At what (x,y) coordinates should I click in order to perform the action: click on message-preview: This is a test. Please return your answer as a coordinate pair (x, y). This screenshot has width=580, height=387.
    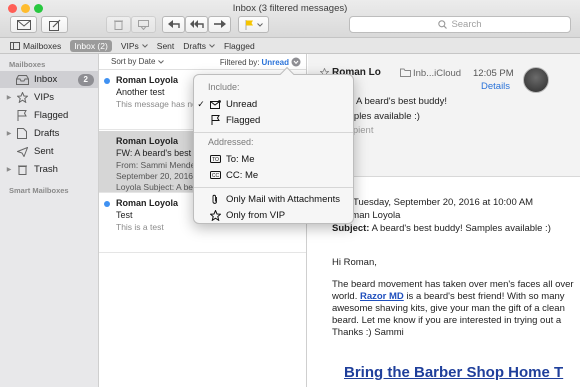
    Looking at the image, I should click on (140, 227).